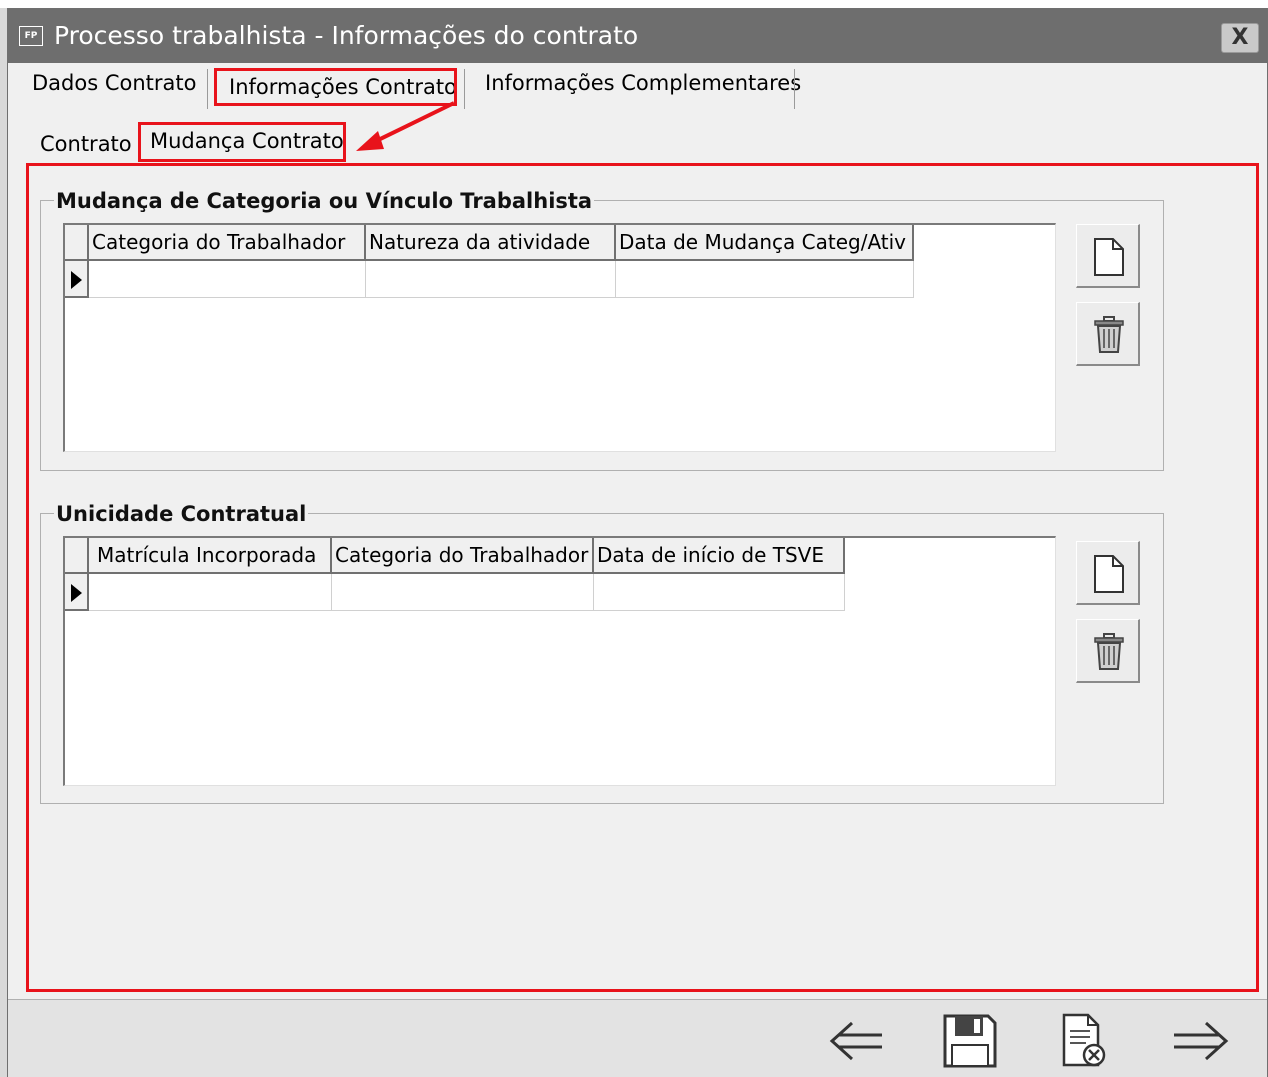 The width and height of the screenshot is (1268, 1077). I want to click on subtab-contrato: Contrato, so click(86, 144).